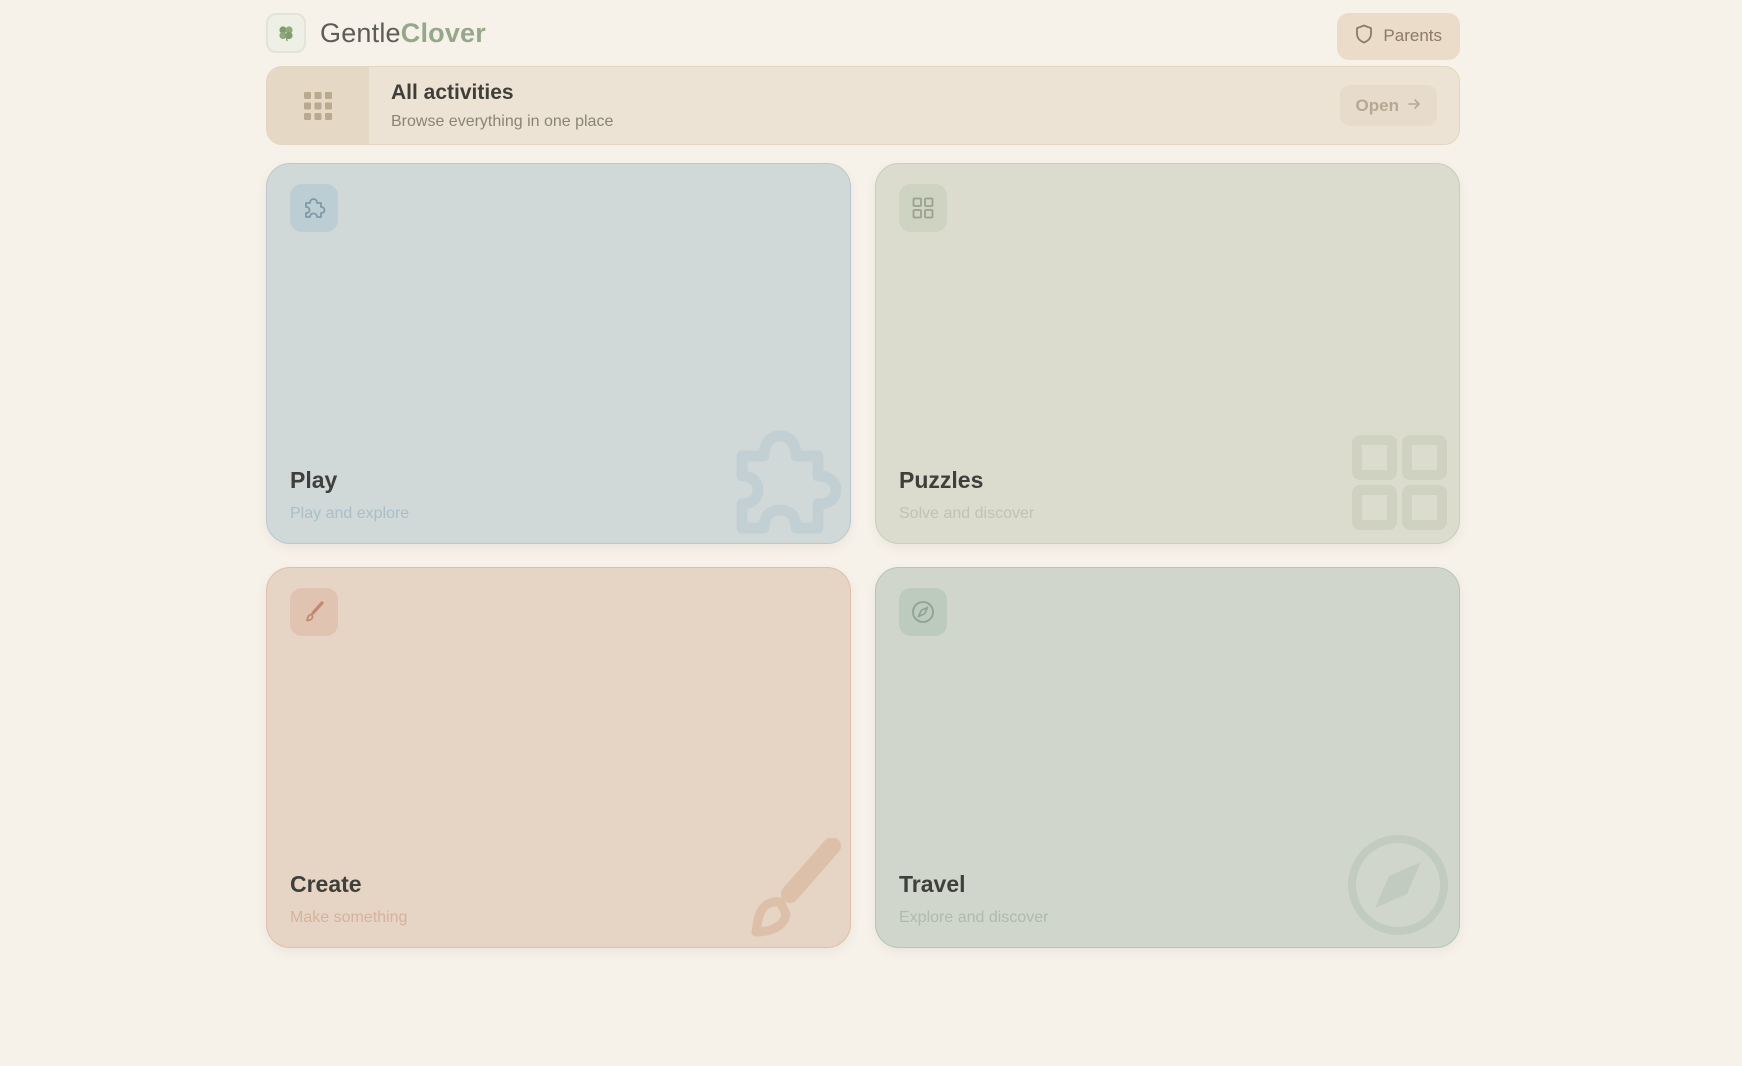 The image size is (1742, 1066). I want to click on puzzle-icon, so click(314, 208).